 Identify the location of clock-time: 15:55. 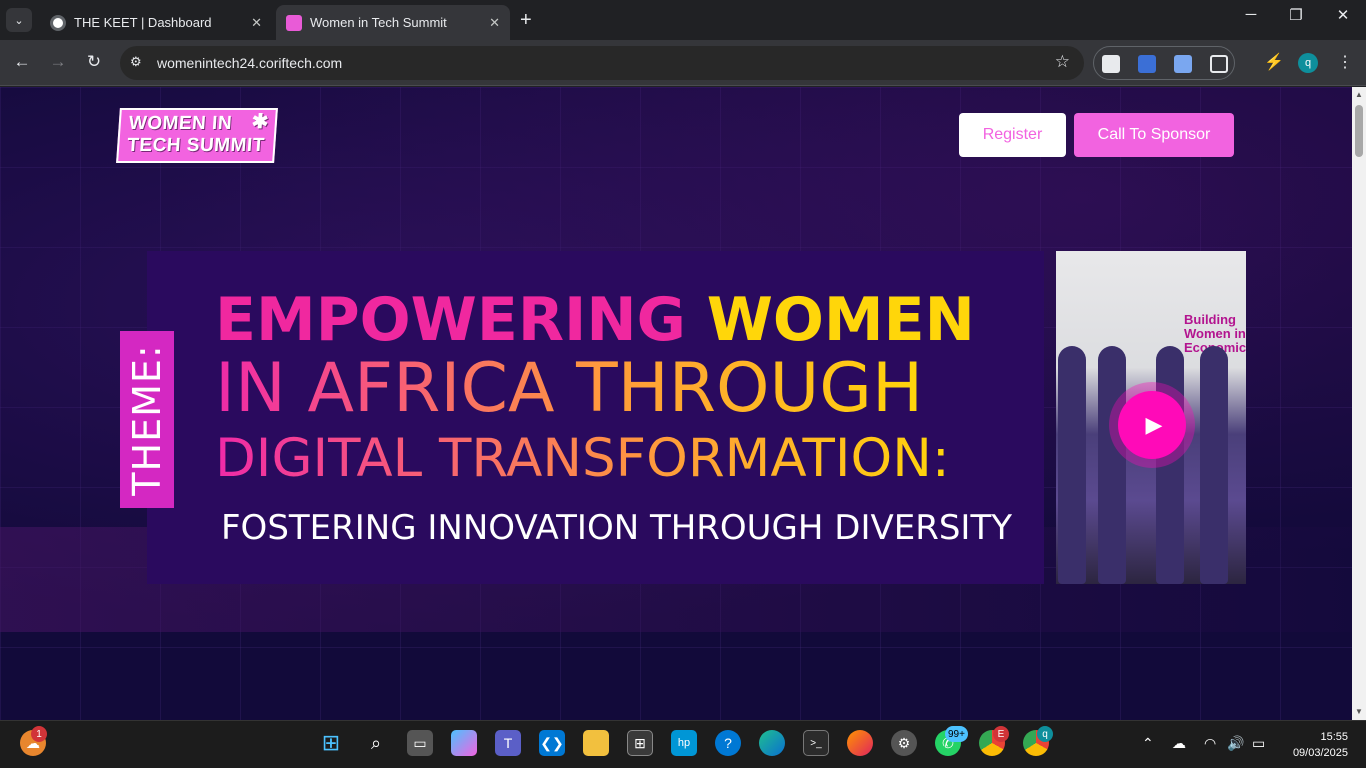
(1334, 737).